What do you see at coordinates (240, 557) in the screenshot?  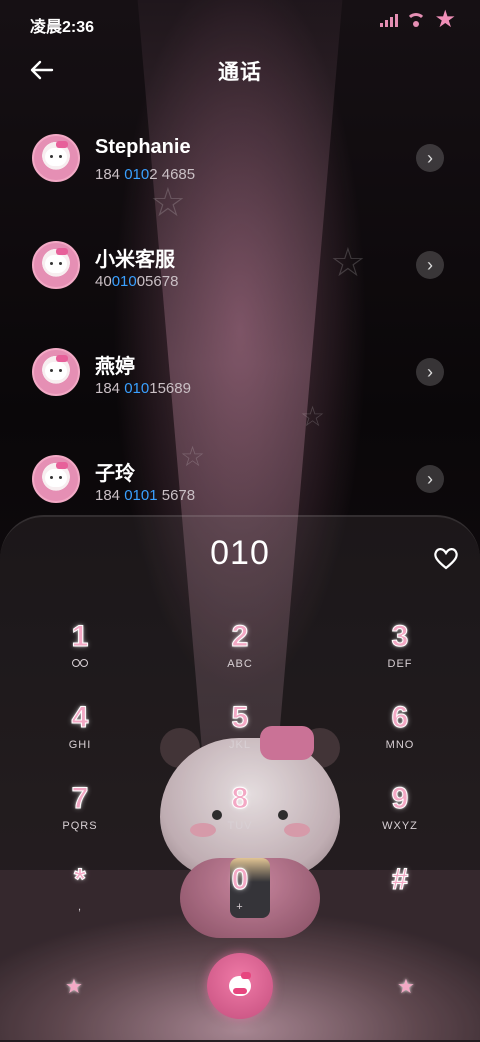 I see `dialed-number-display: 010` at bounding box center [240, 557].